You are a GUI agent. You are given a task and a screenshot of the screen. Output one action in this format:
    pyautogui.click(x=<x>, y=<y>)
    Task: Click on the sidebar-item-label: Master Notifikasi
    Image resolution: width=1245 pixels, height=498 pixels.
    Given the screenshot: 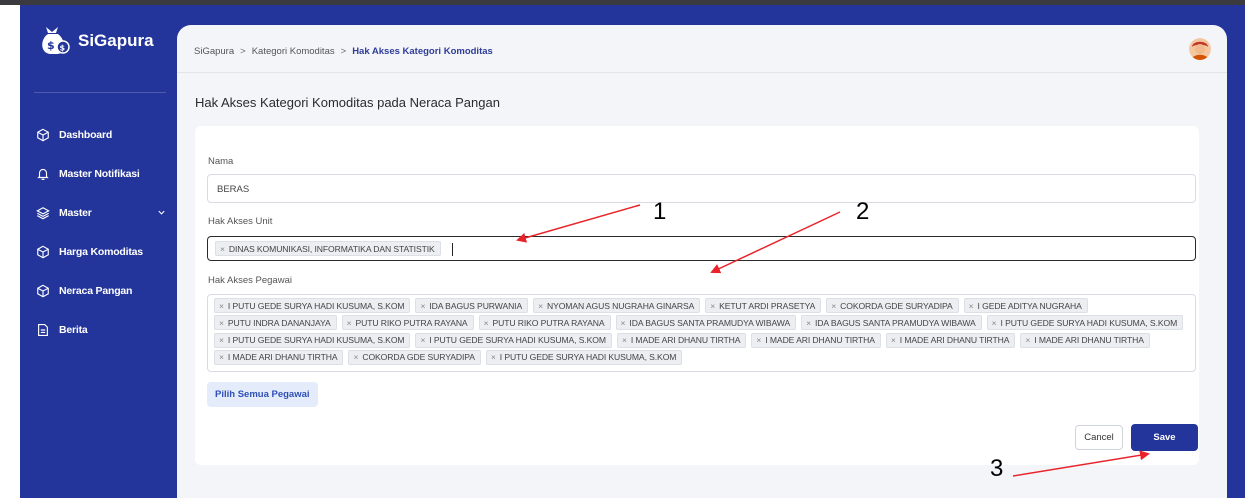 What is the action you would take?
    pyautogui.click(x=99, y=173)
    